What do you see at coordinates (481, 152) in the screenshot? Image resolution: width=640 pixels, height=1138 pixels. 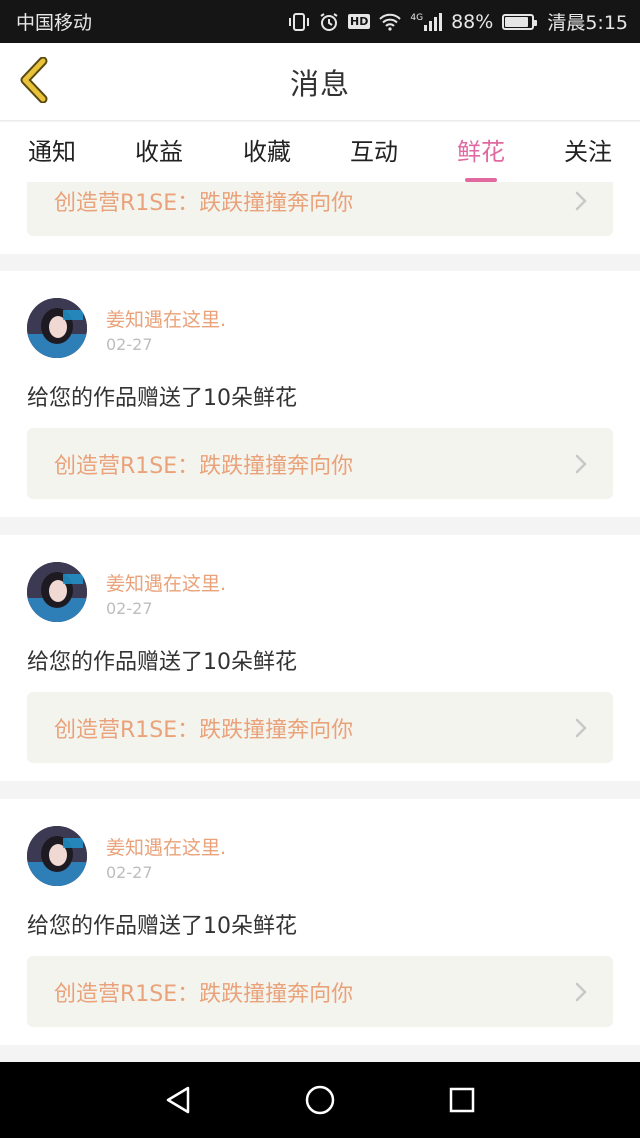 I see `tab-label: 鲜花` at bounding box center [481, 152].